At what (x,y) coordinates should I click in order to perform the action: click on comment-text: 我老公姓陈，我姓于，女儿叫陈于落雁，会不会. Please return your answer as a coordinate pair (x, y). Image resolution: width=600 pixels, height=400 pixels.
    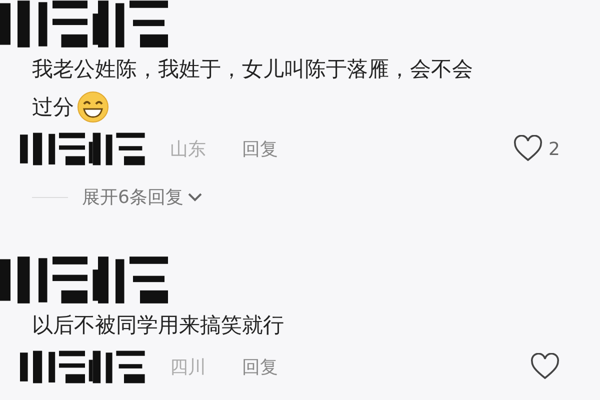
    Looking at the image, I should click on (252, 69).